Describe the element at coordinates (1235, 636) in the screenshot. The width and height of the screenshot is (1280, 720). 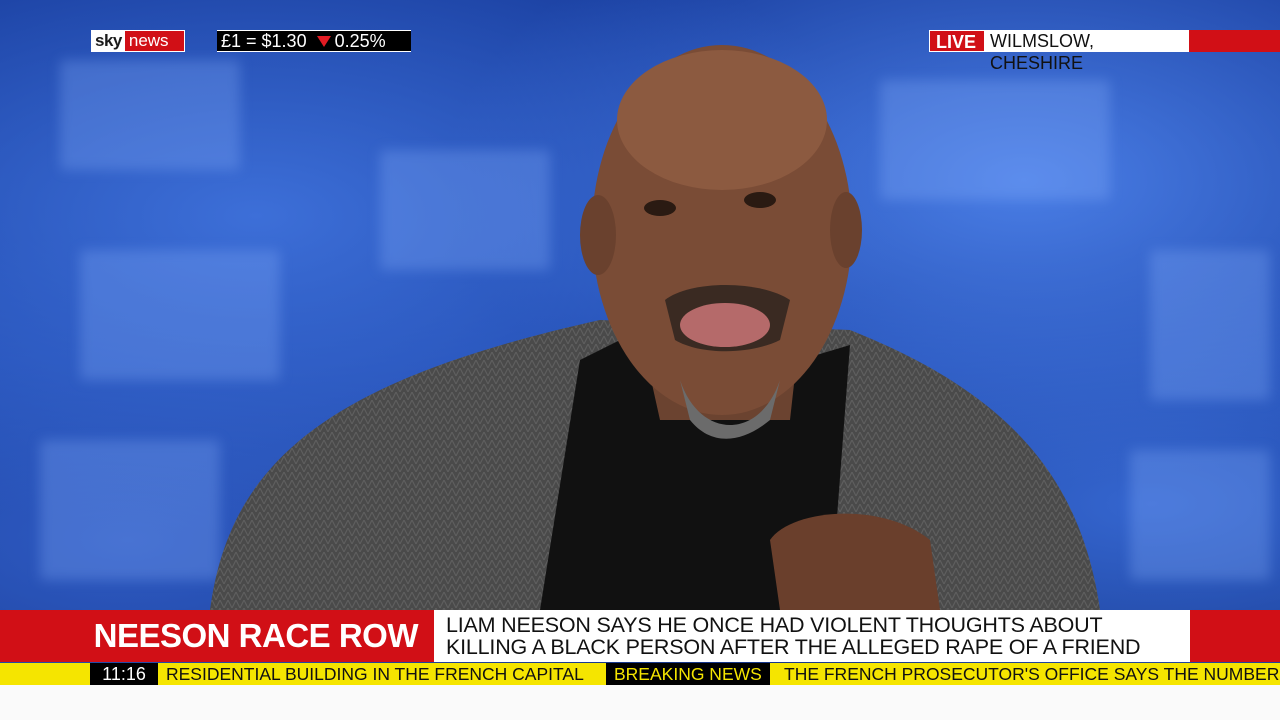
I see `lower-third-fill` at that location.